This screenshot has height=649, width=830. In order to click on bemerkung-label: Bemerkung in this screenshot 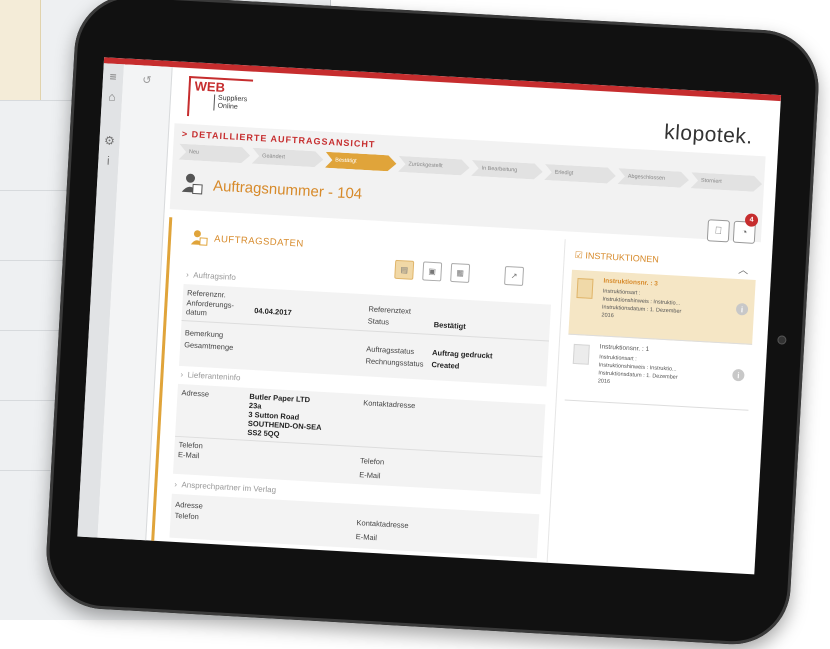, I will do `click(204, 334)`.